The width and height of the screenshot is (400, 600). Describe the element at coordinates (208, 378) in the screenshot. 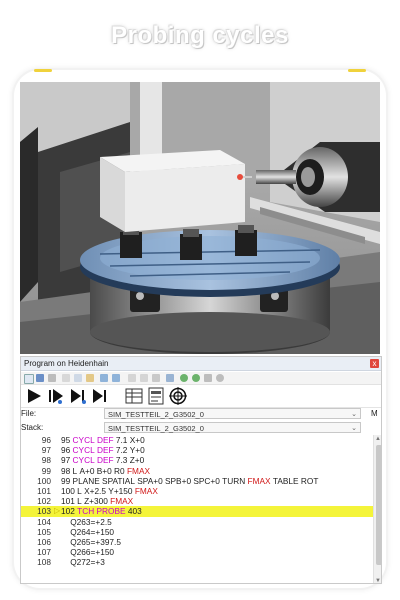

I see `settings-icon` at that location.